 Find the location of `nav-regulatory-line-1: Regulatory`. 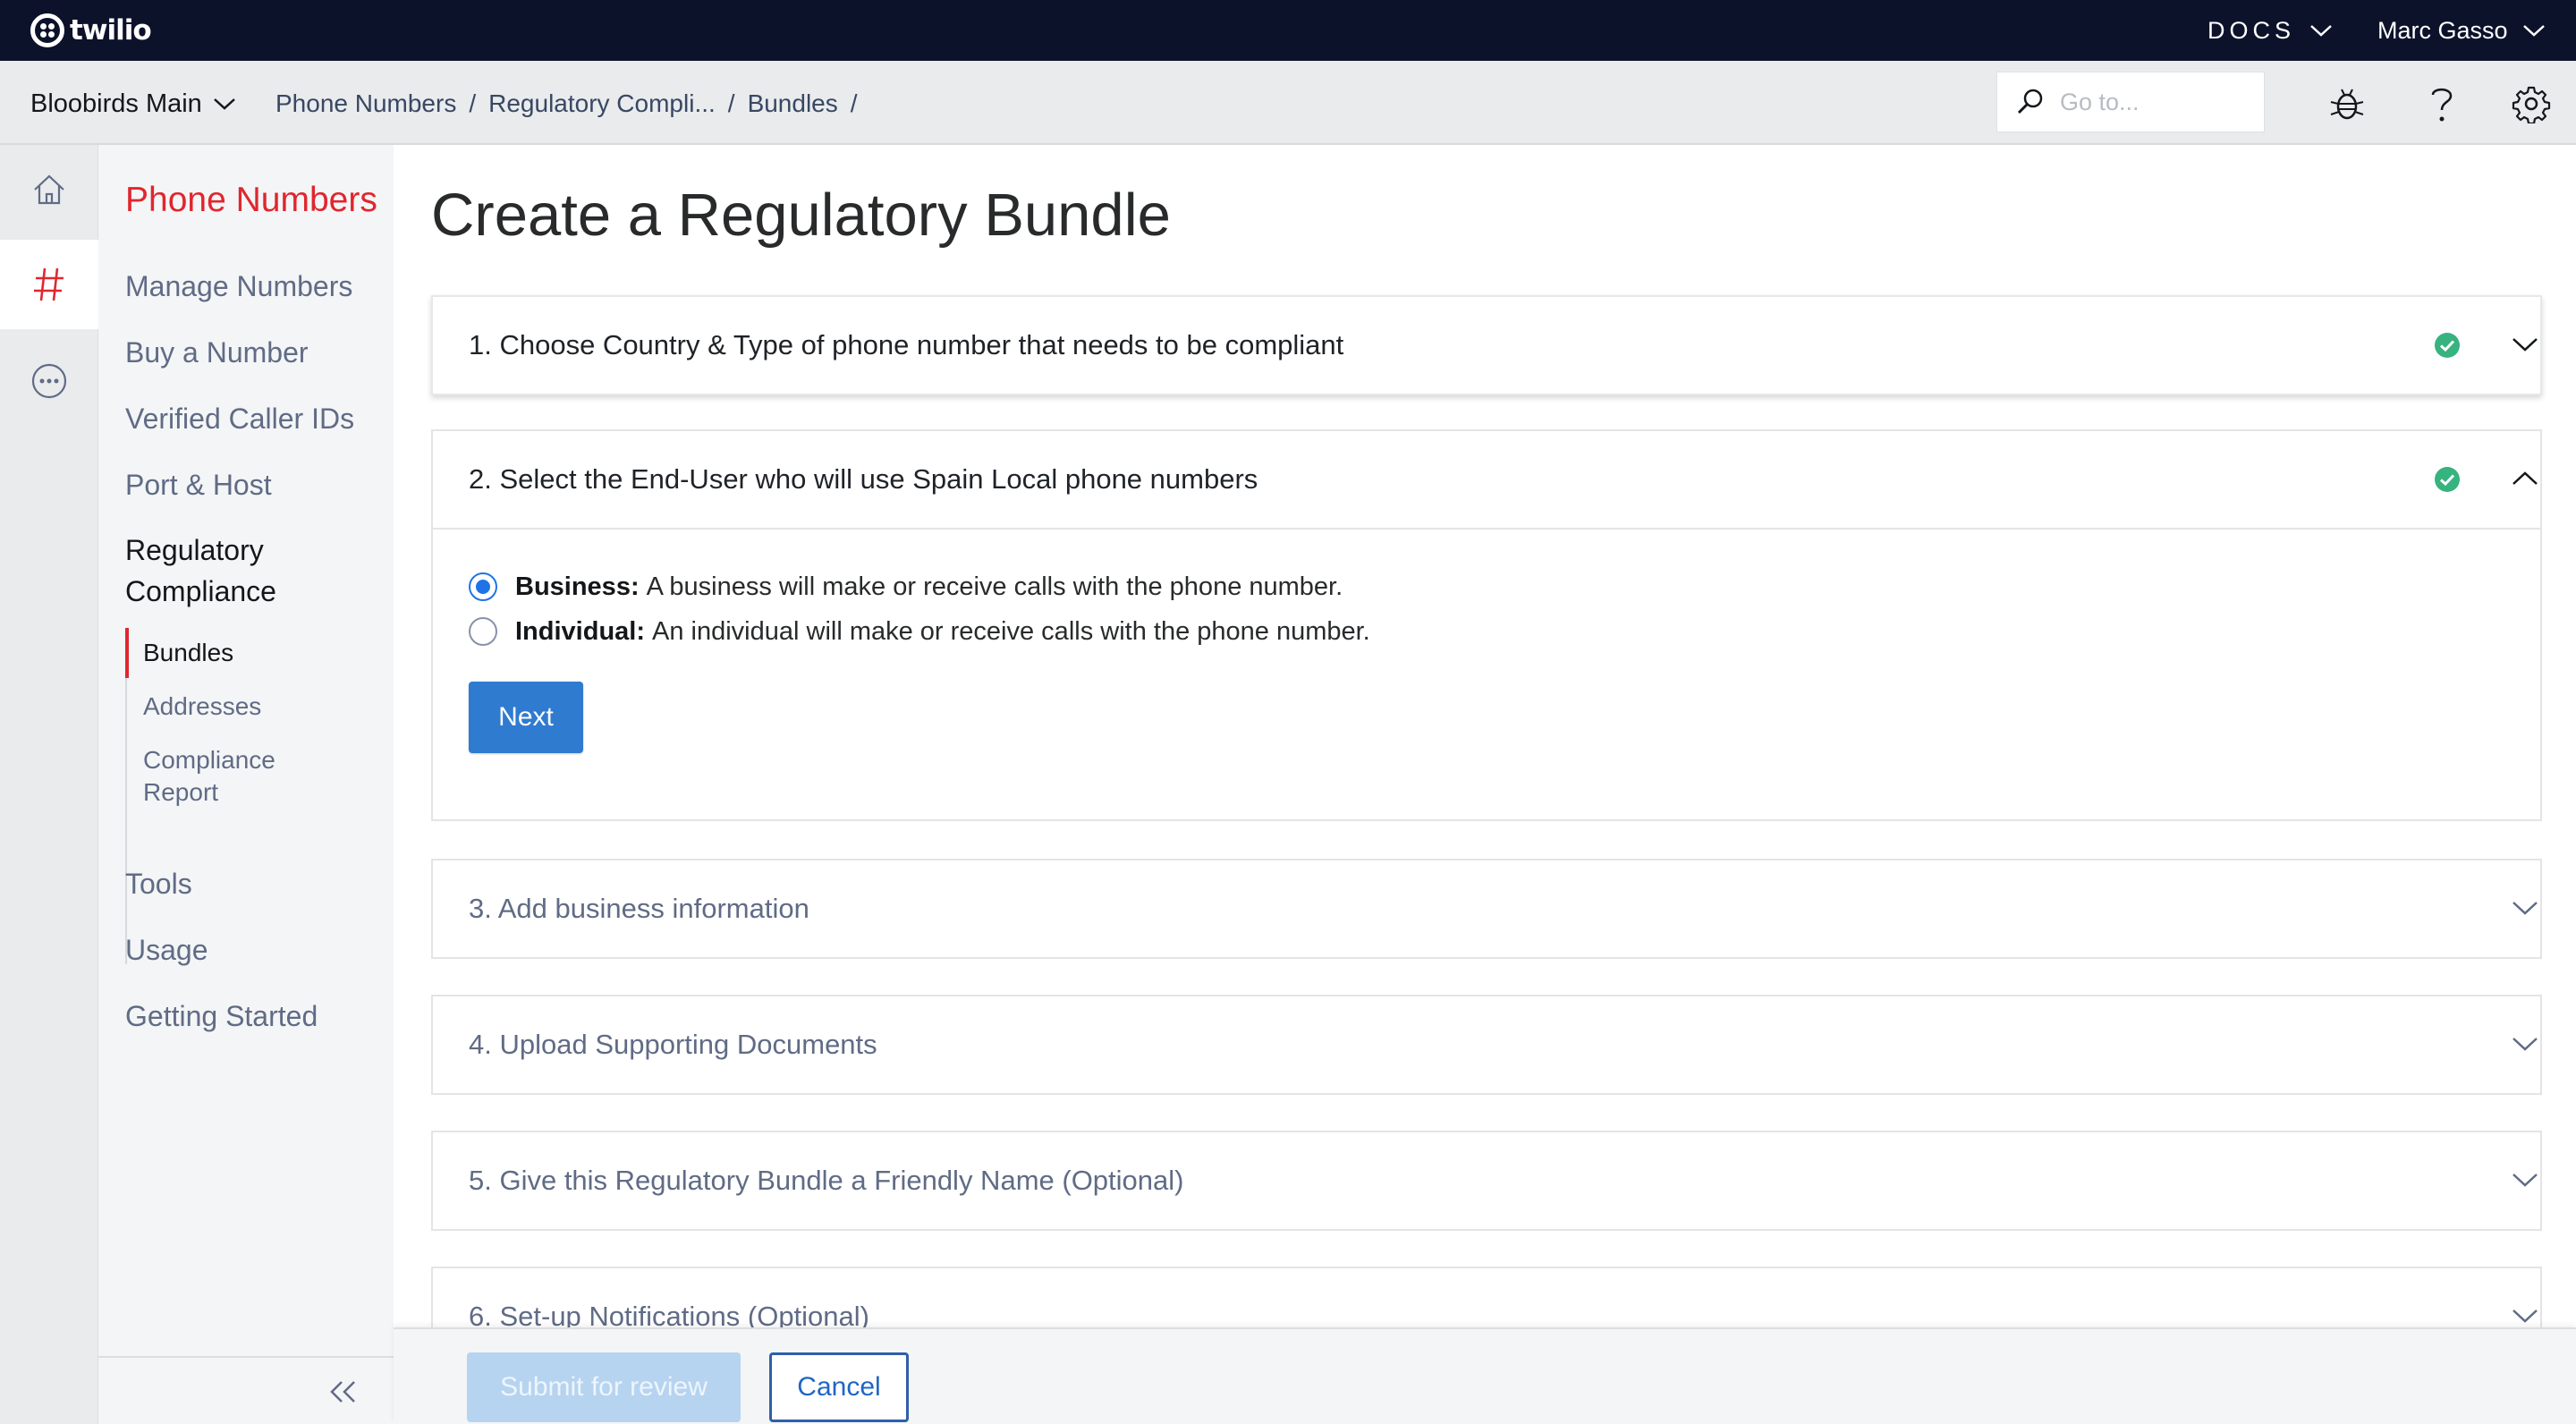

nav-regulatory-line-1: Regulatory is located at coordinates (194, 550).